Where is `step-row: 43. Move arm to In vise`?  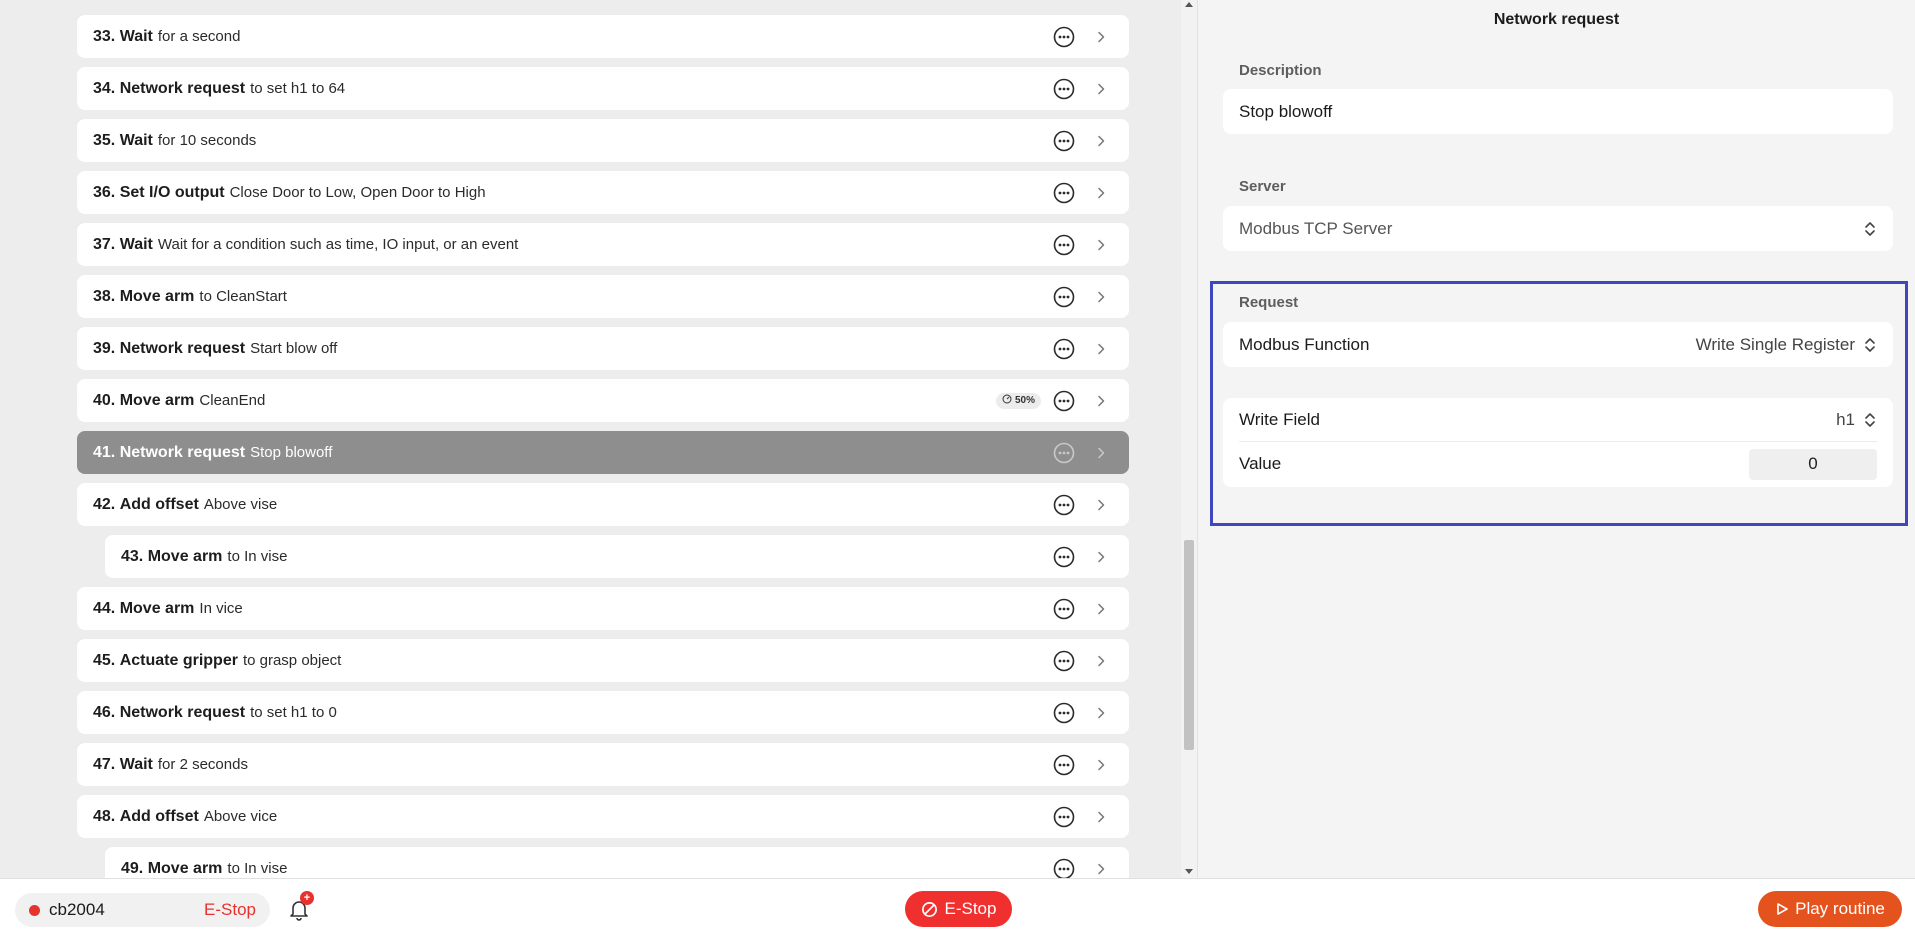 step-row: 43. Move arm to In vise is located at coordinates (617, 556).